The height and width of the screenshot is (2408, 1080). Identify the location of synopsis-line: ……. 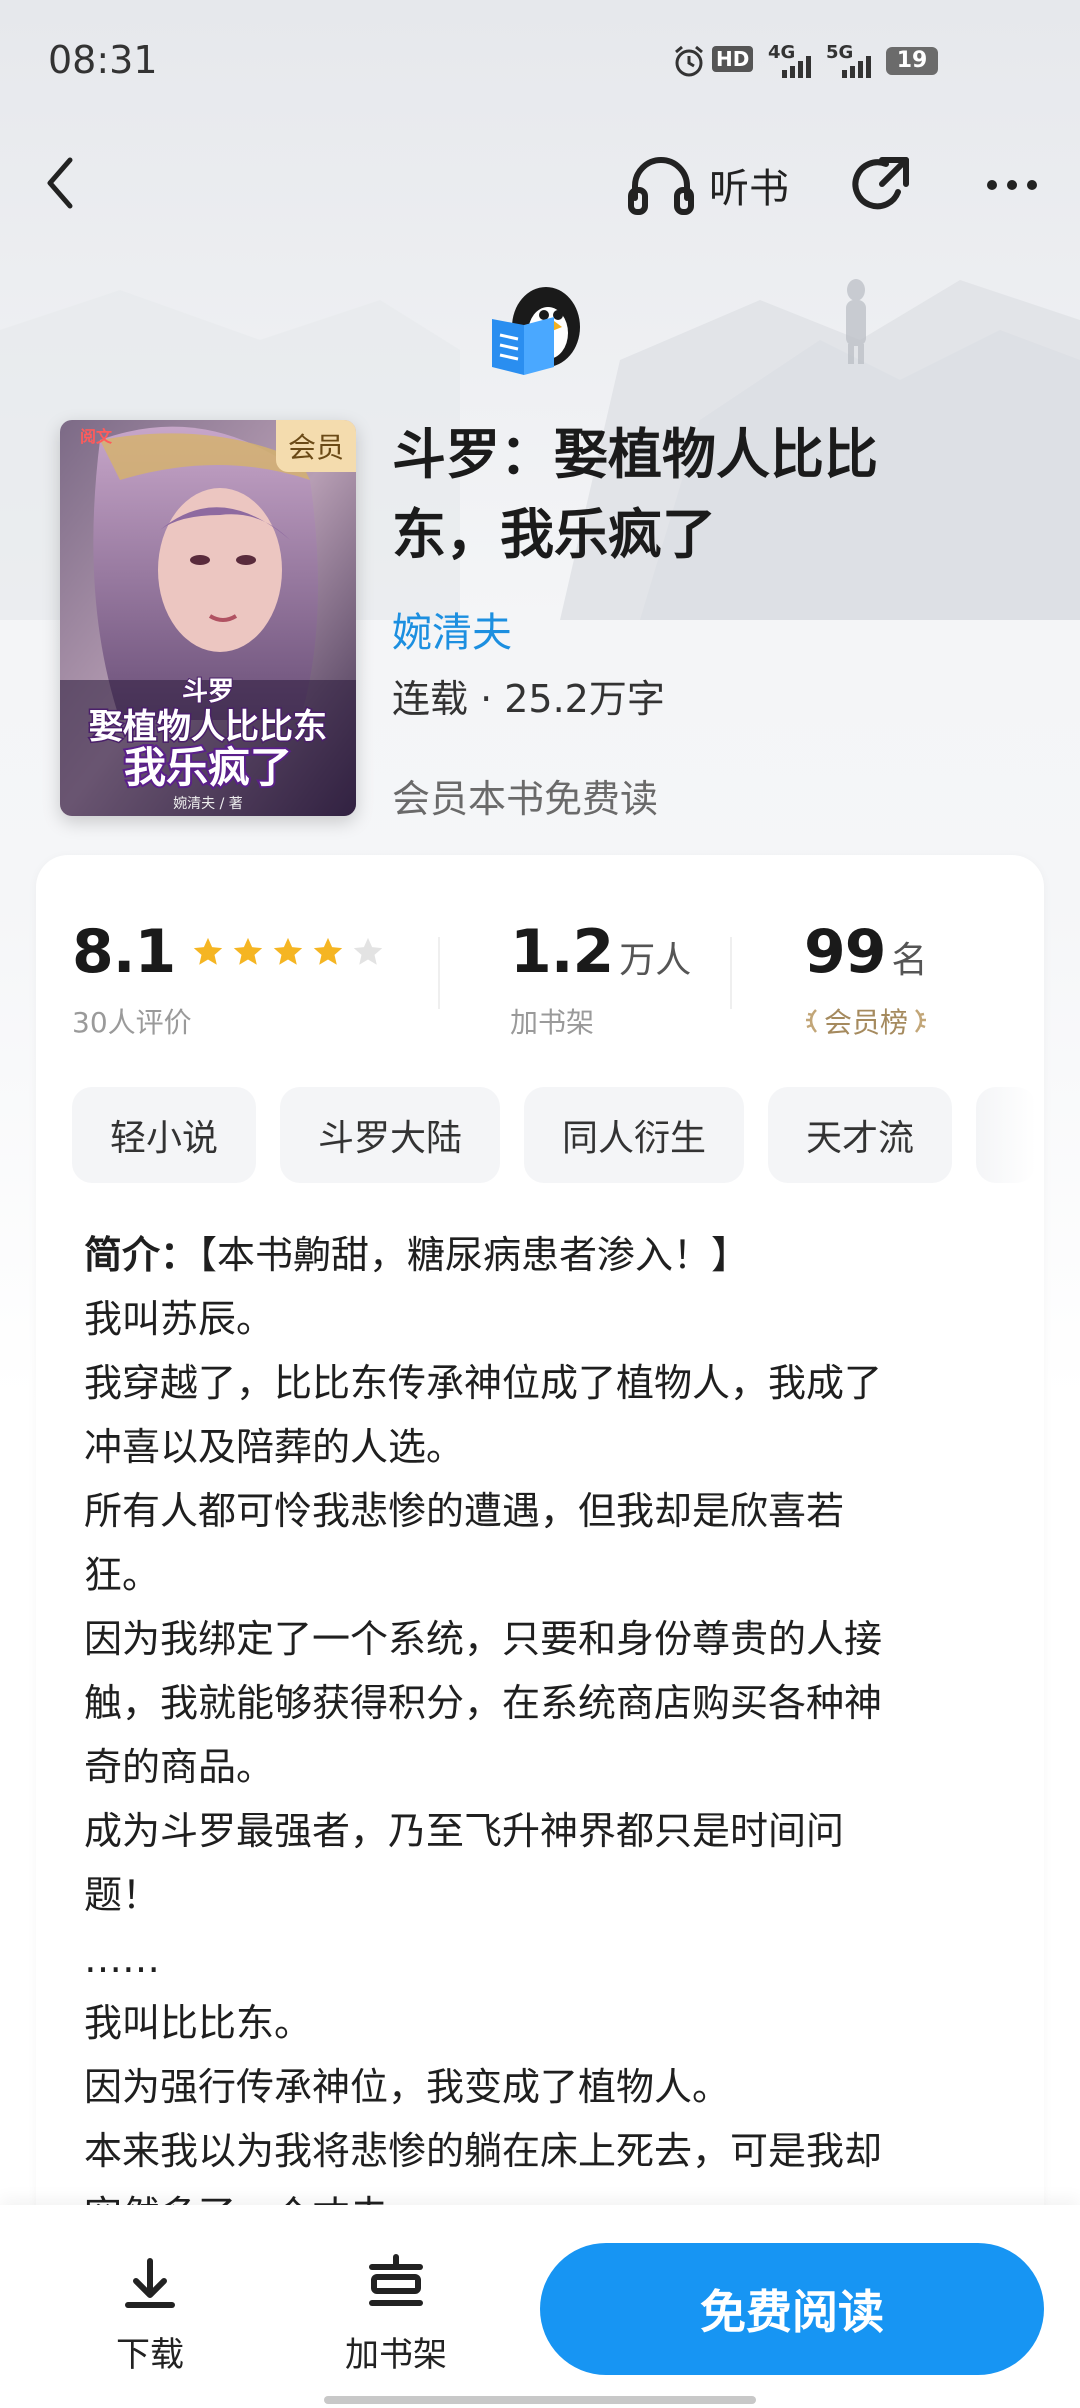
(122, 1959).